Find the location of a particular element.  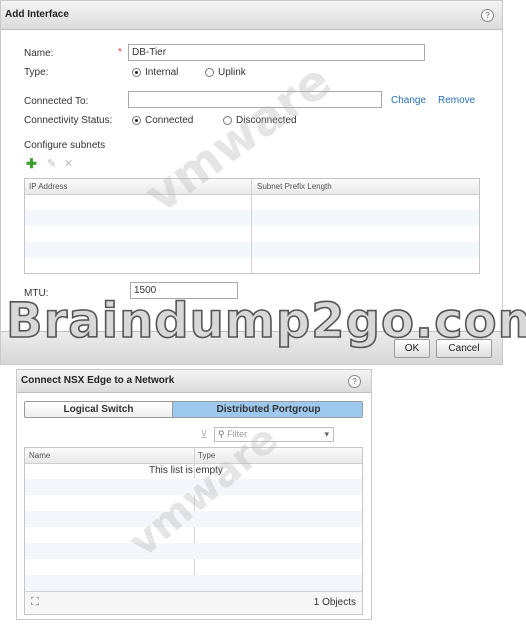

subnets-grid-header: IP Address Subnet Prefix Length is located at coordinates (252, 187).